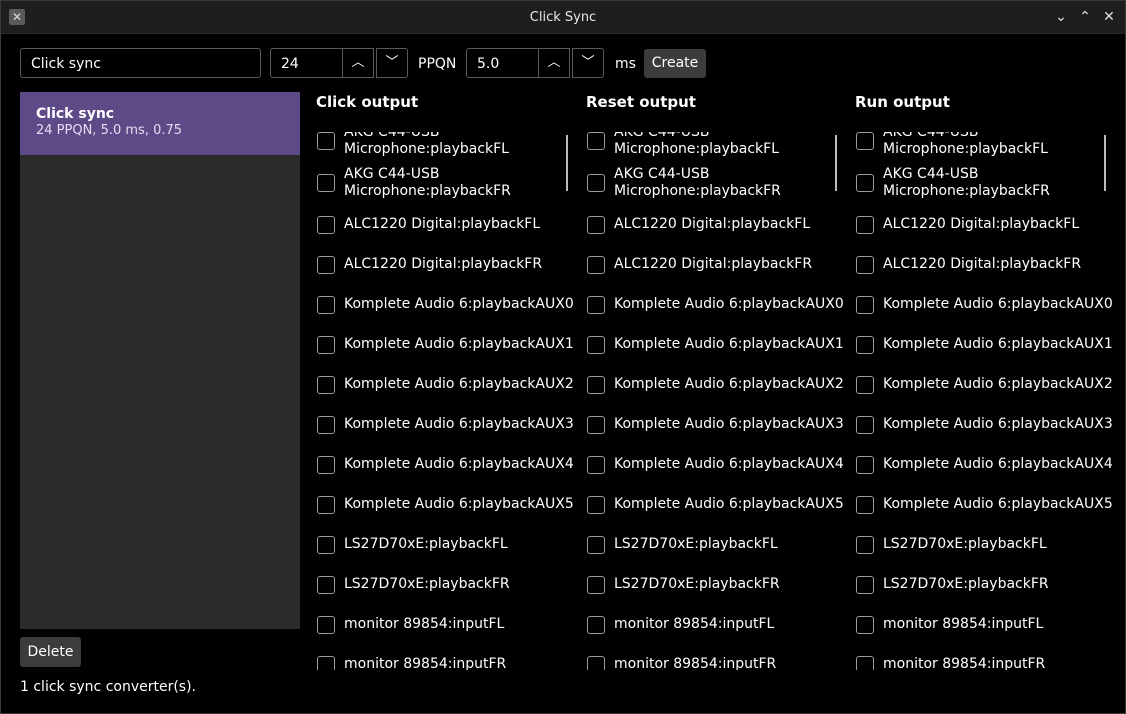 This screenshot has width=1126, height=714. I want to click on delete-button: Delete, so click(50, 652).